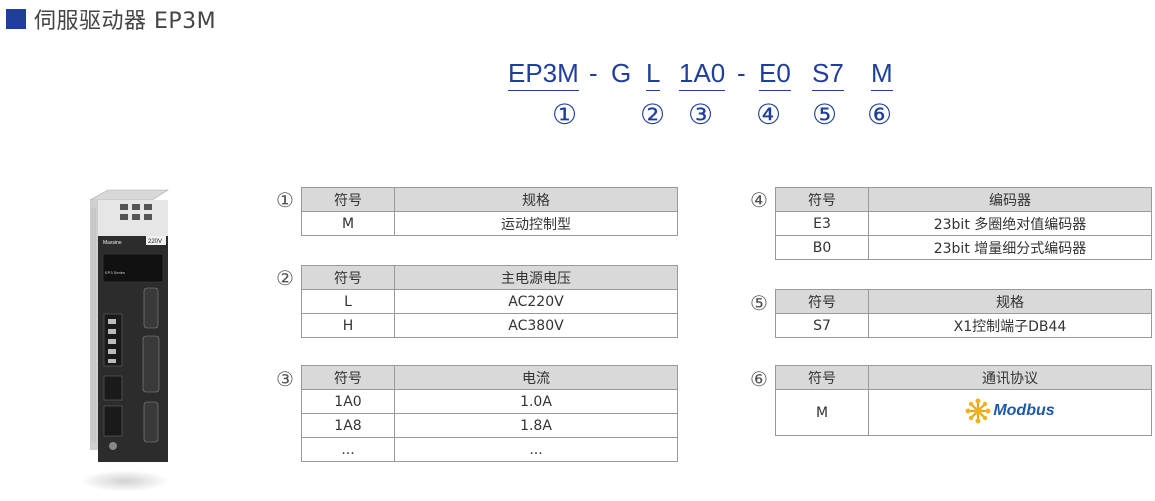 The image size is (1155, 501). I want to click on code-part-protocol: M, so click(882, 74).